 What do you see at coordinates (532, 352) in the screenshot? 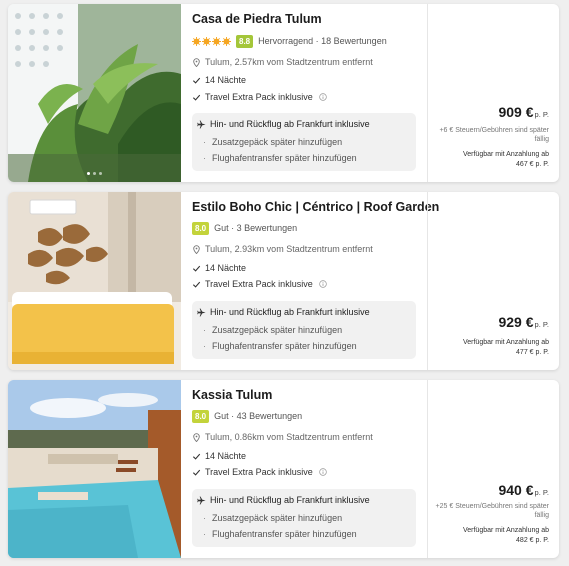
I see `deposit-amount: 477 € p. P.` at bounding box center [532, 352].